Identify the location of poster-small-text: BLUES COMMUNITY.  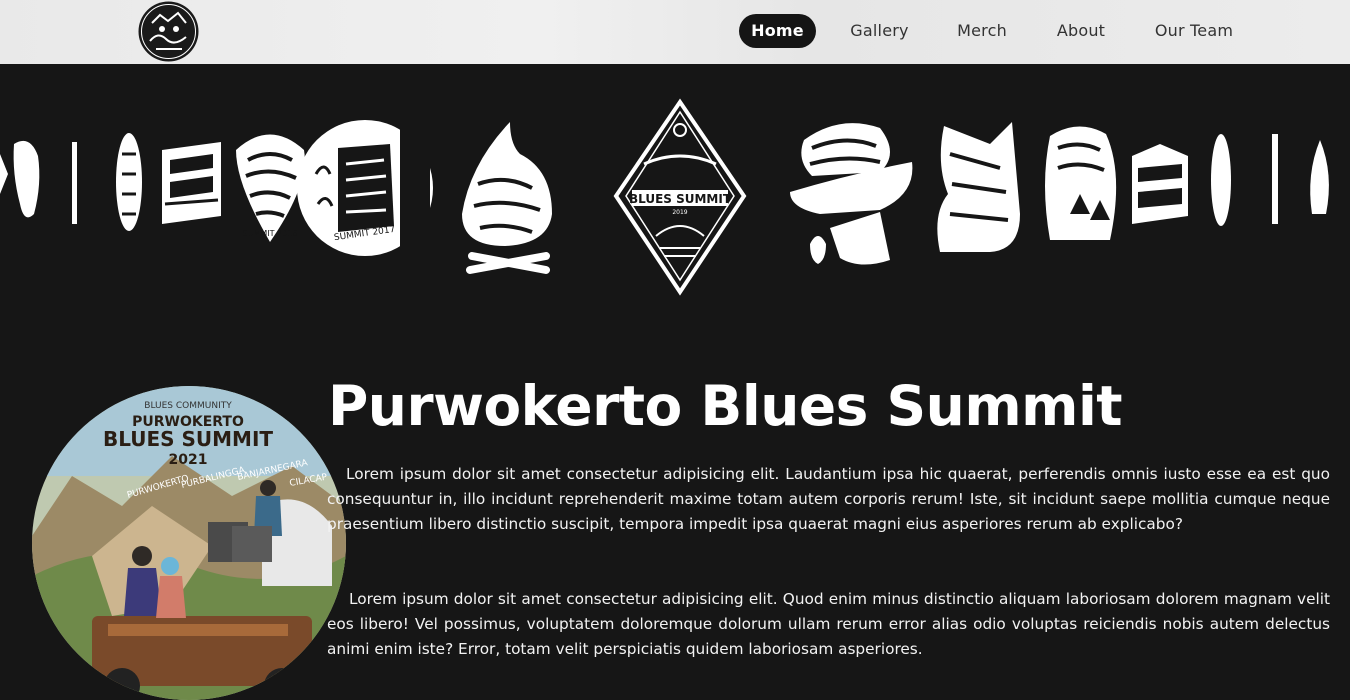
(188, 406).